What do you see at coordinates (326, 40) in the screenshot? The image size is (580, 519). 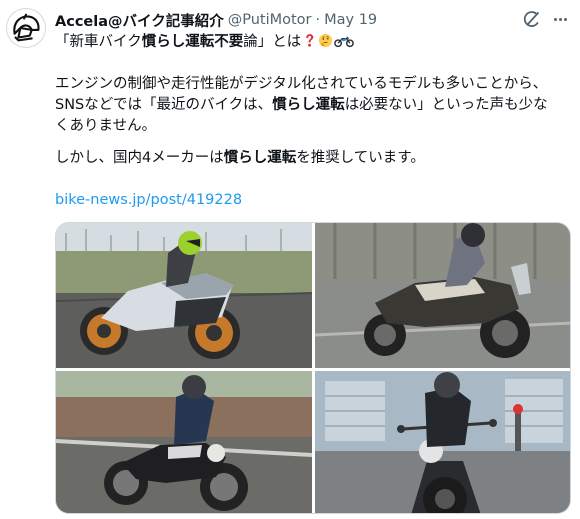 I see `thinking-face-icon` at bounding box center [326, 40].